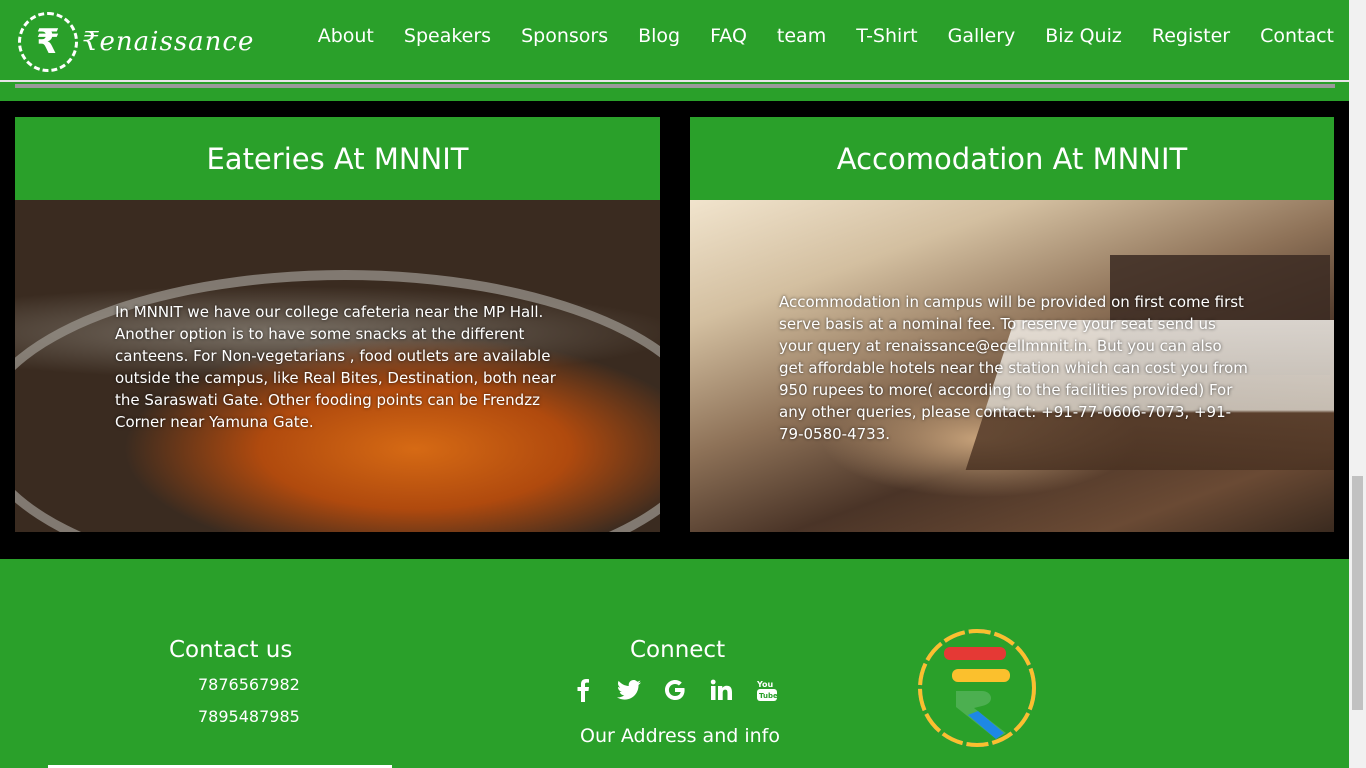 This screenshot has height=768, width=1366. What do you see at coordinates (583, 690) in the screenshot?
I see `facebook-icon` at bounding box center [583, 690].